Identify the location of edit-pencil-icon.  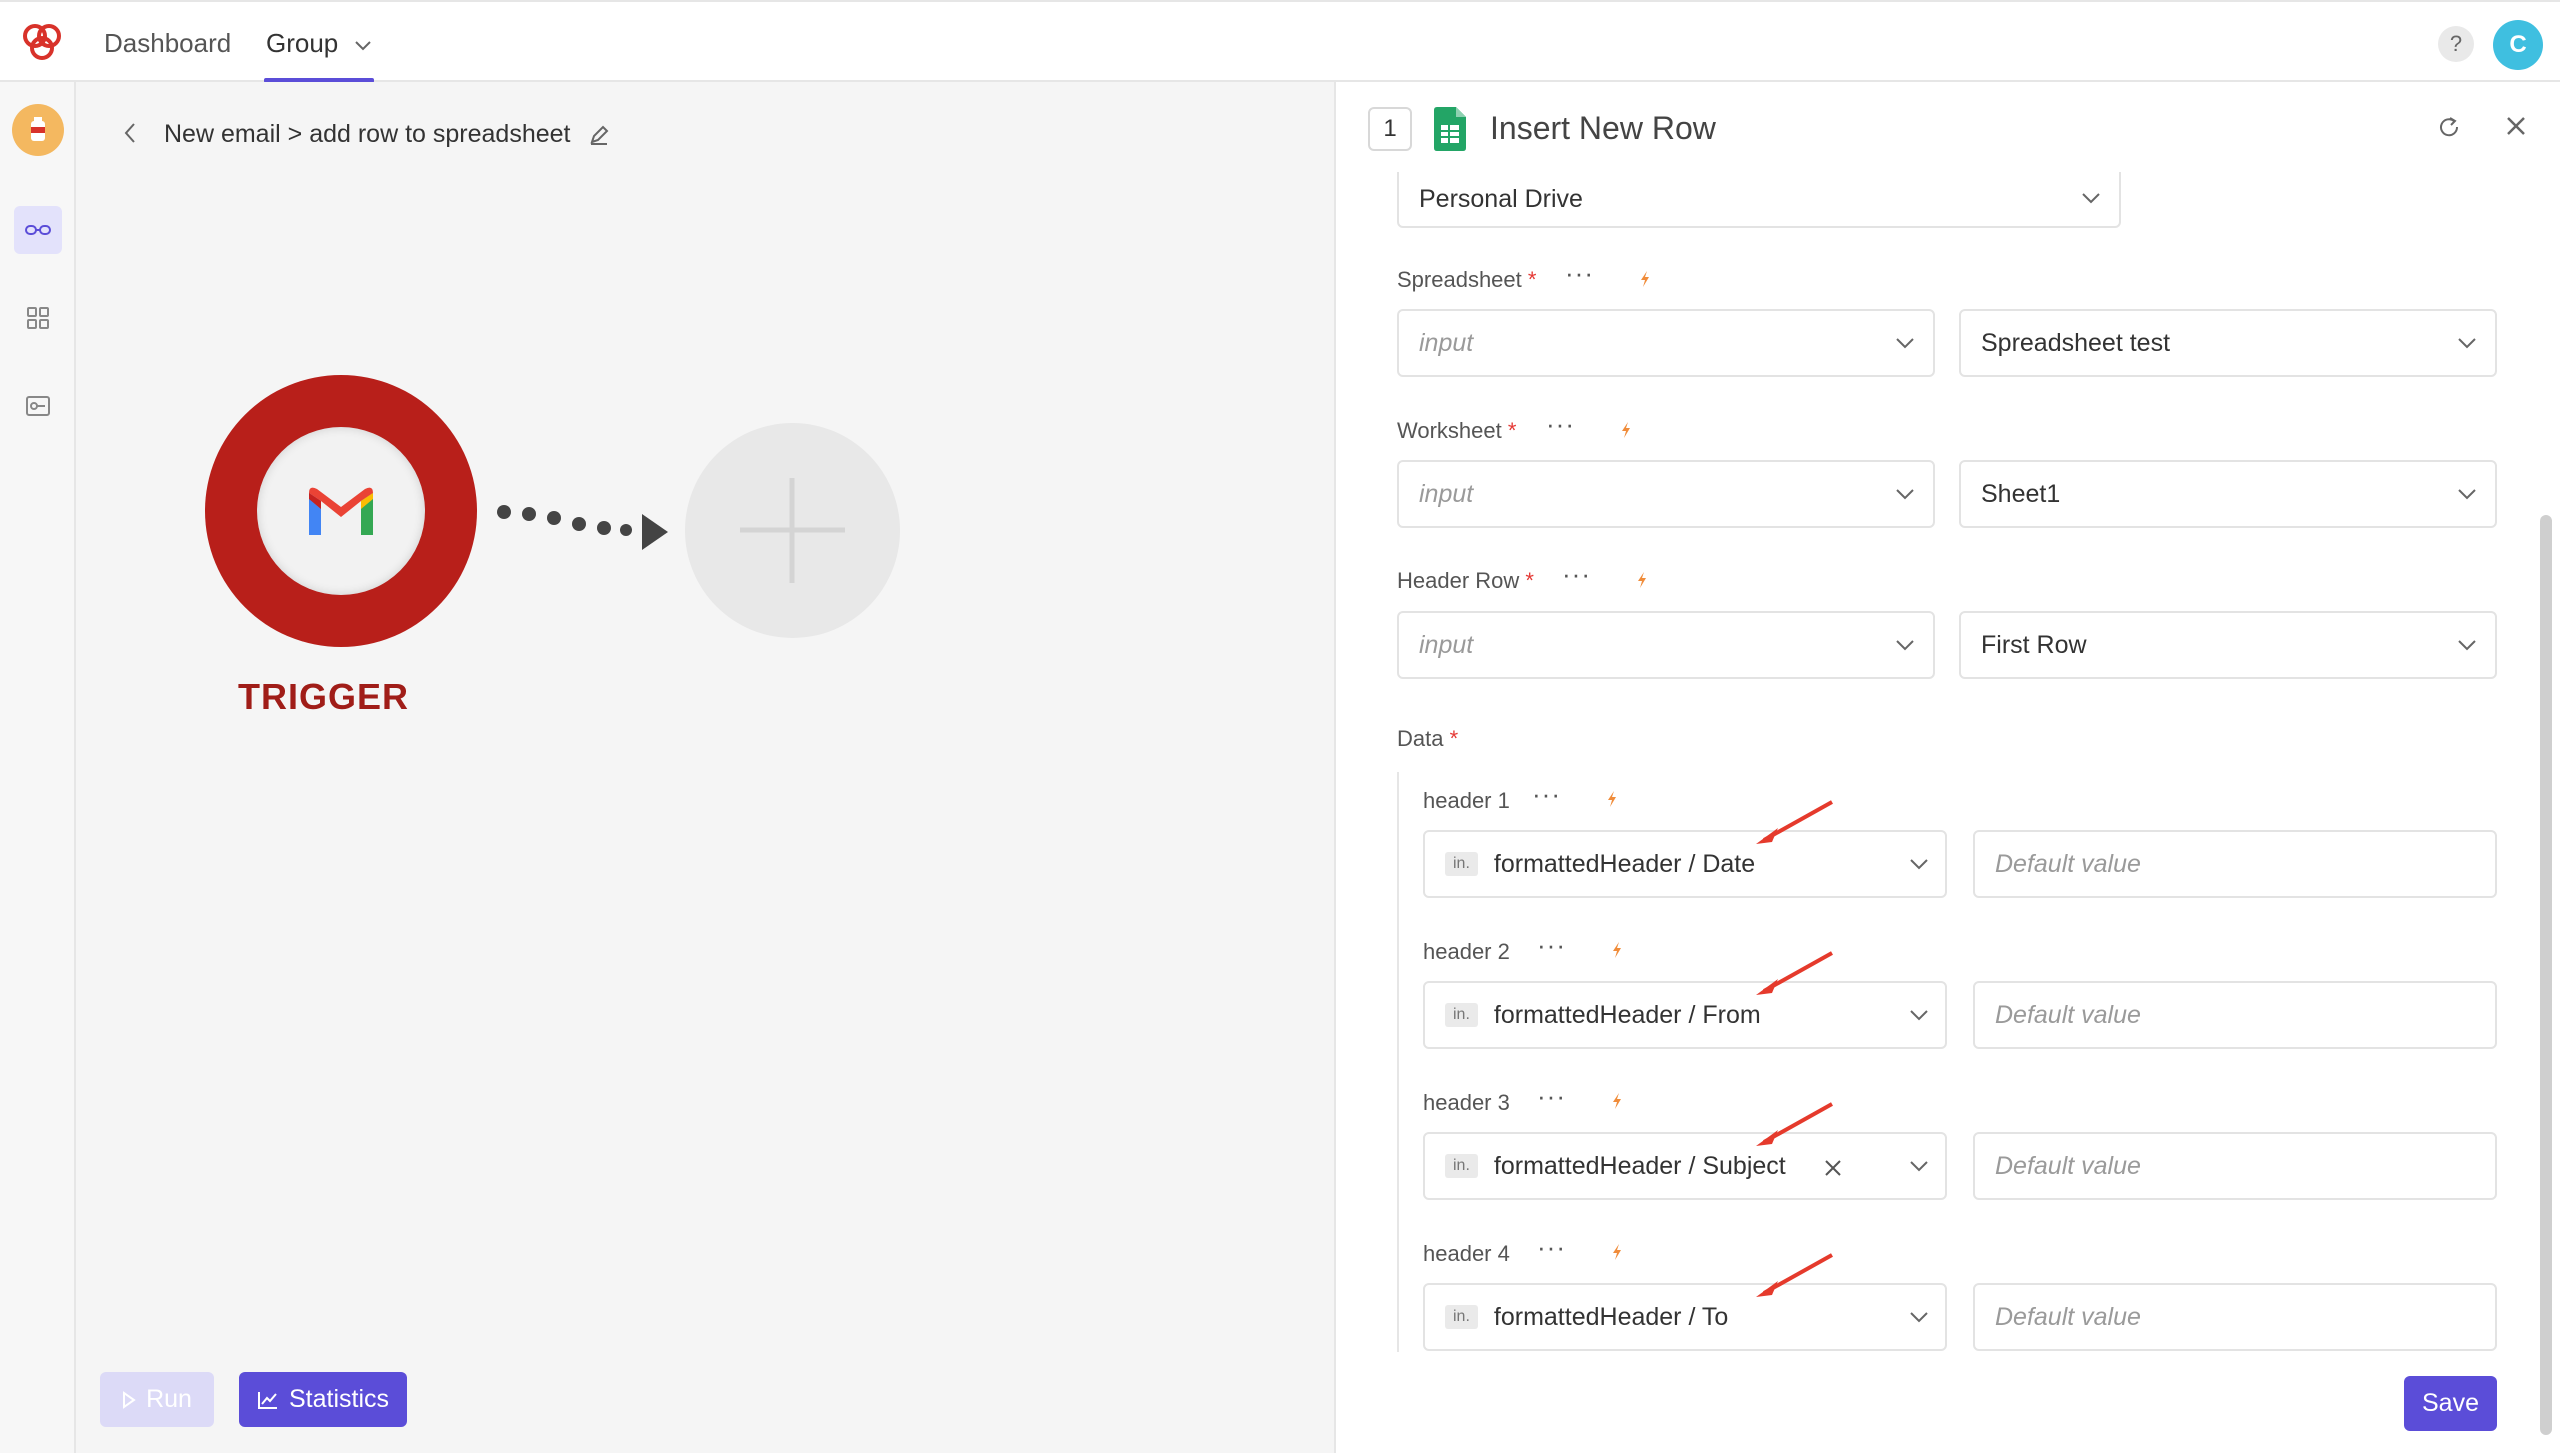
(599, 137).